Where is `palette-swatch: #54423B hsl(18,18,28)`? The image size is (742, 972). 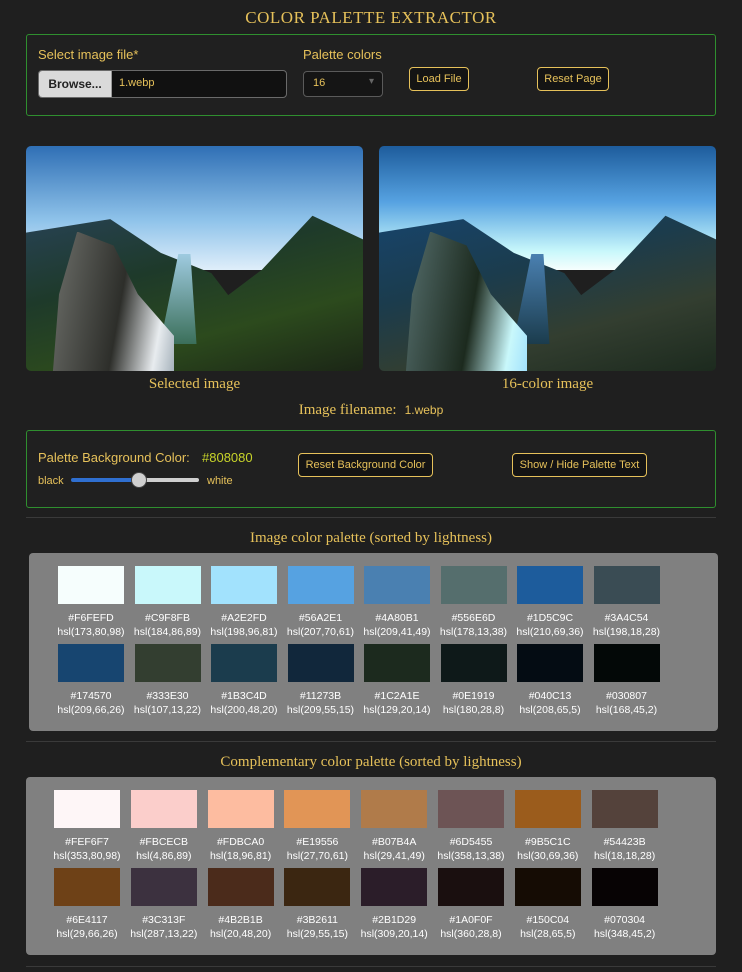
palette-swatch: #54423B hsl(18,18,28) is located at coordinates (625, 826).